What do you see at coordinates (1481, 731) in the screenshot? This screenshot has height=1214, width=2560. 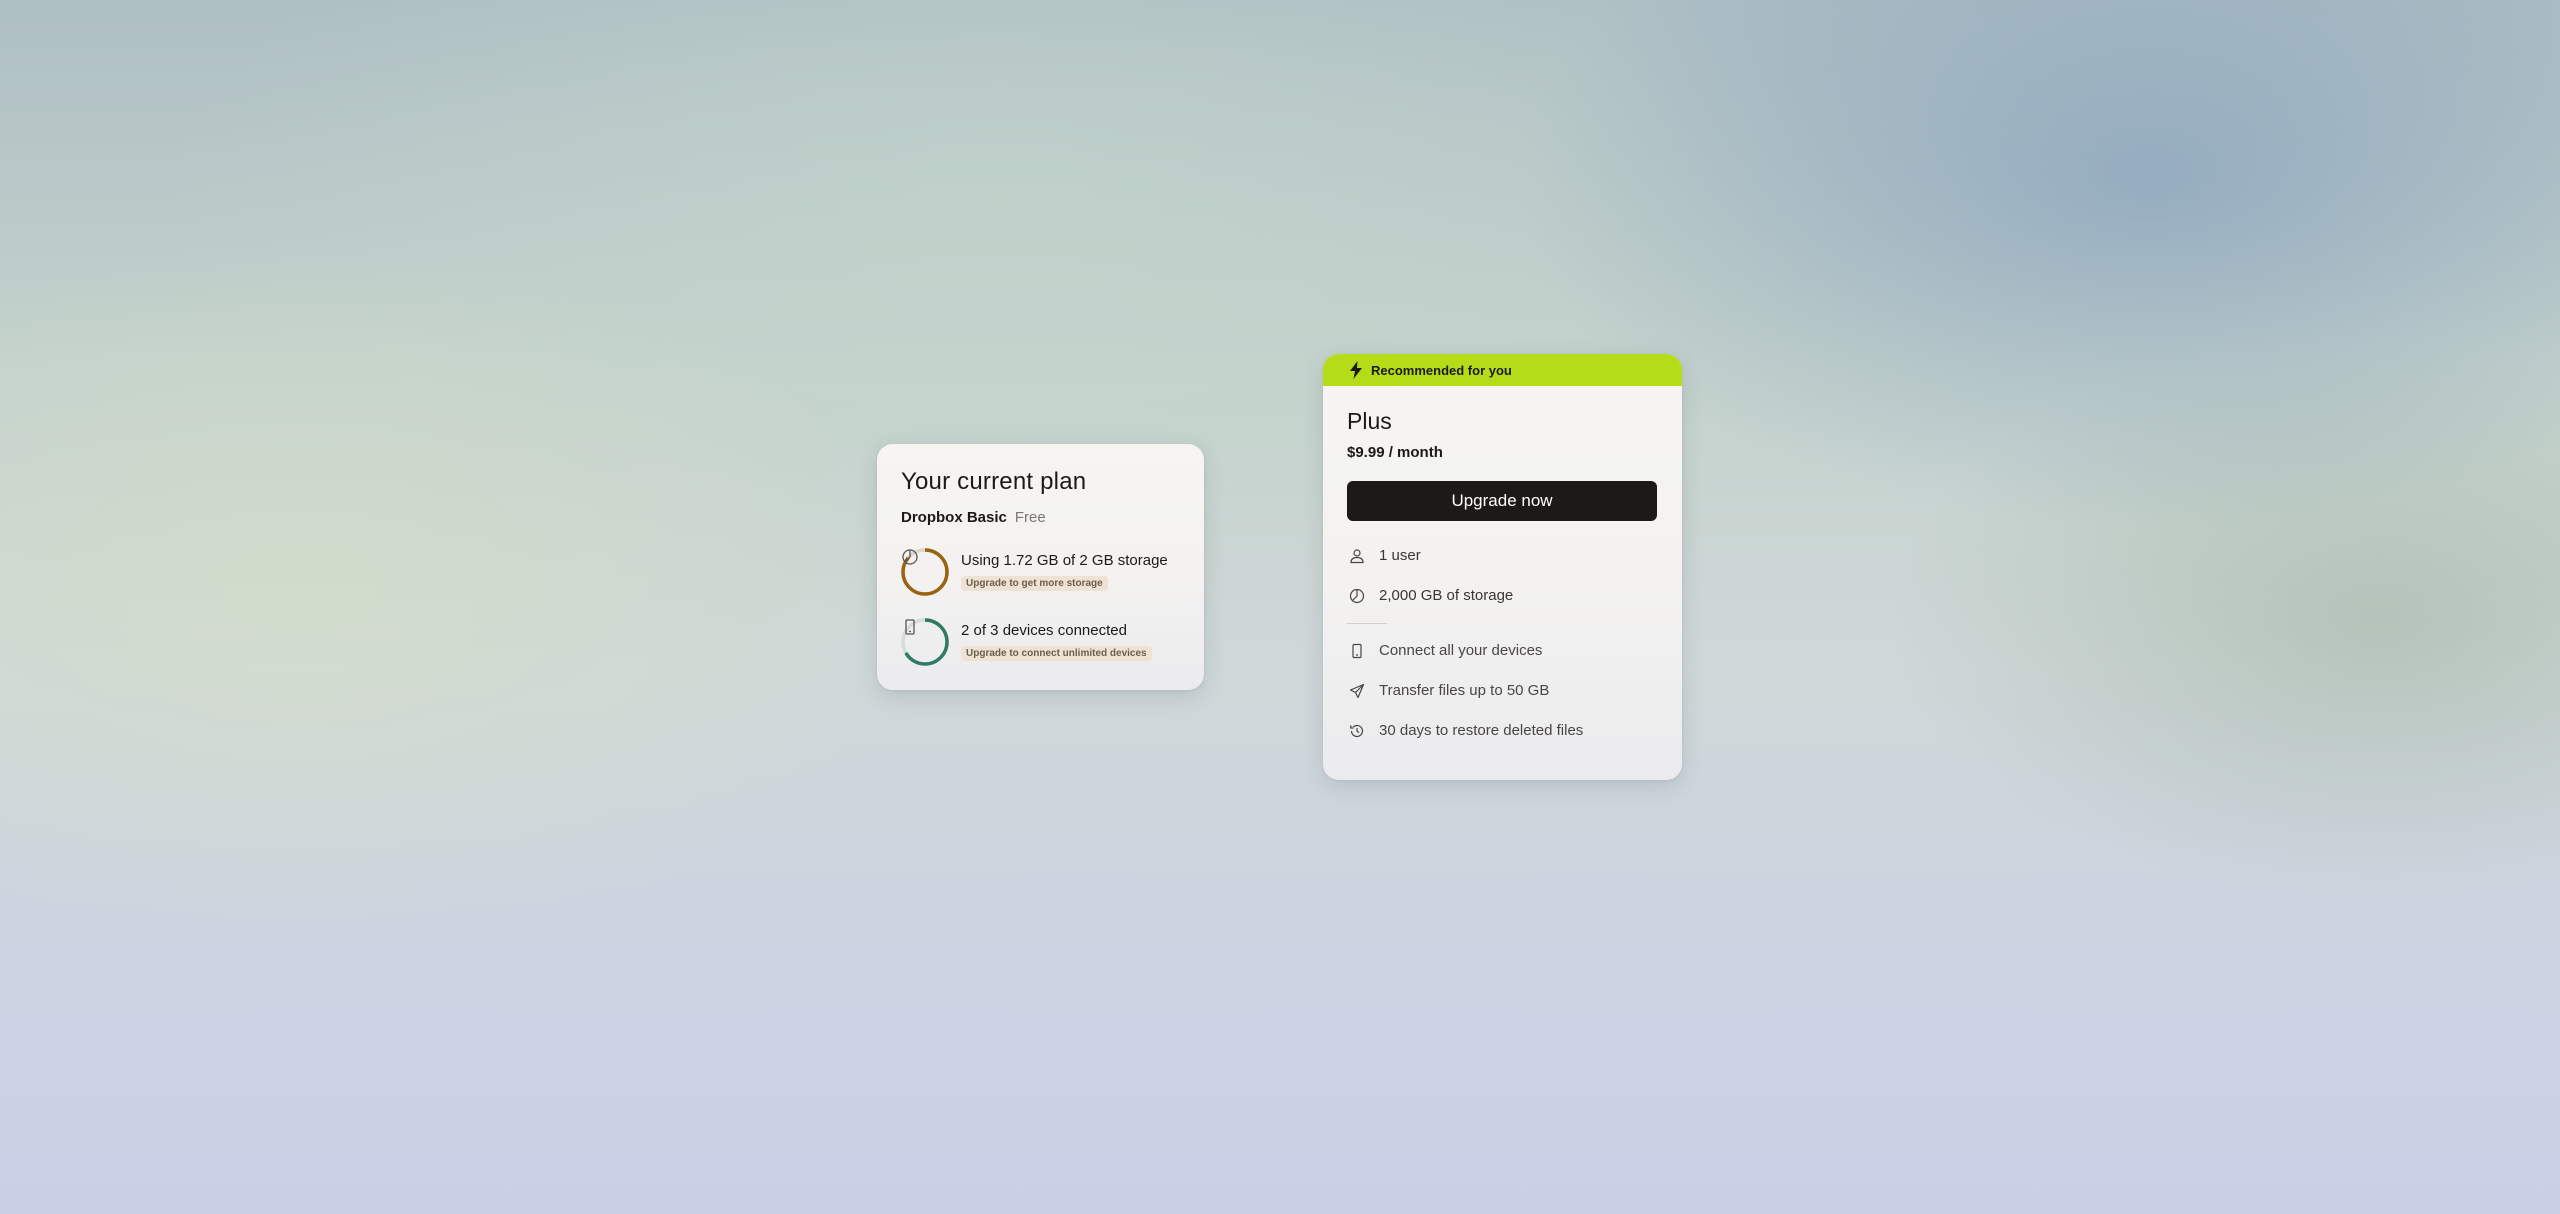 I see `feature-label: 30 days to restore deleted files` at bounding box center [1481, 731].